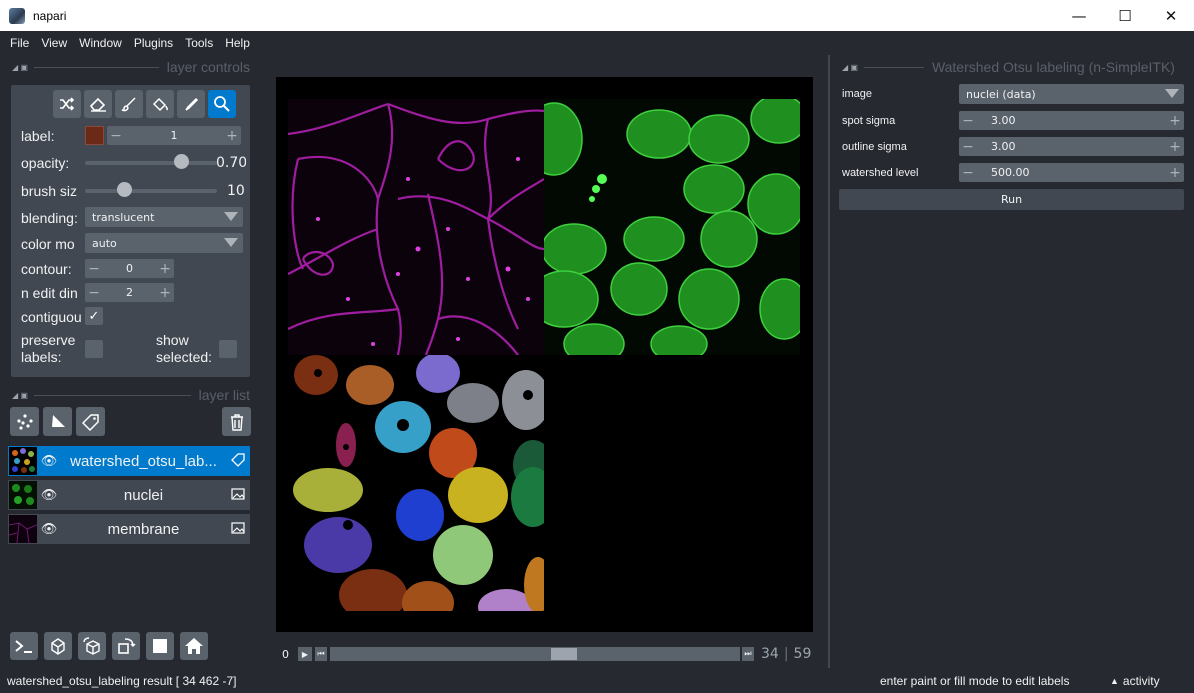 The image size is (1194, 693). I want to click on pan-zoom-button, so click(222, 104).